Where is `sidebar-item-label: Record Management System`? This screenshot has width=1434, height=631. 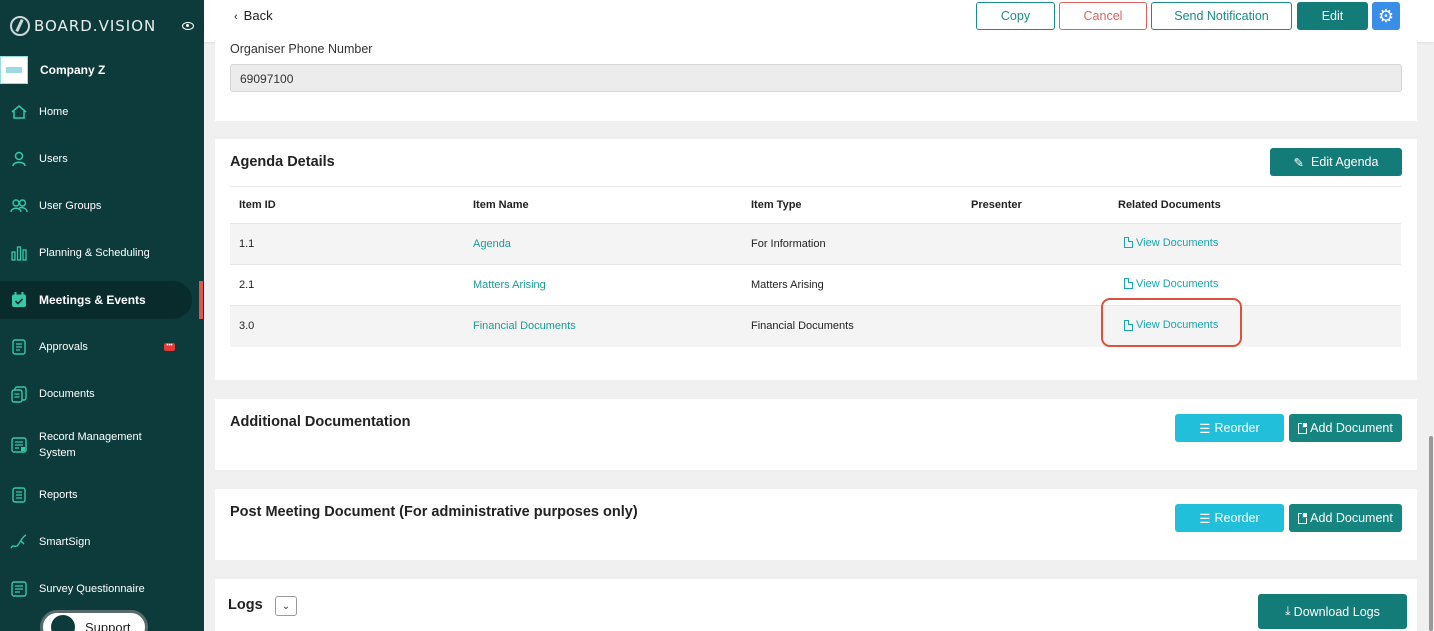 sidebar-item-label: Record Management System is located at coordinates (90, 445).